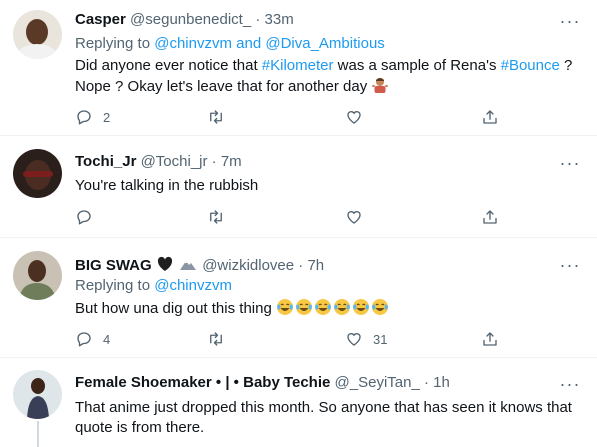  I want to click on thread-line, so click(38, 434).